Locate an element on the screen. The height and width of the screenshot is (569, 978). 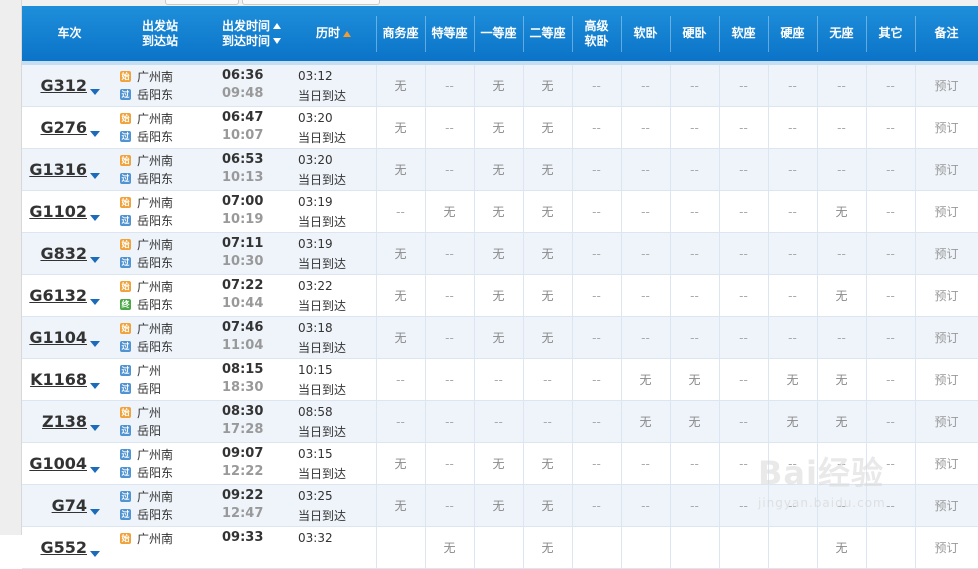
train-number-link: G552 is located at coordinates (69, 547).